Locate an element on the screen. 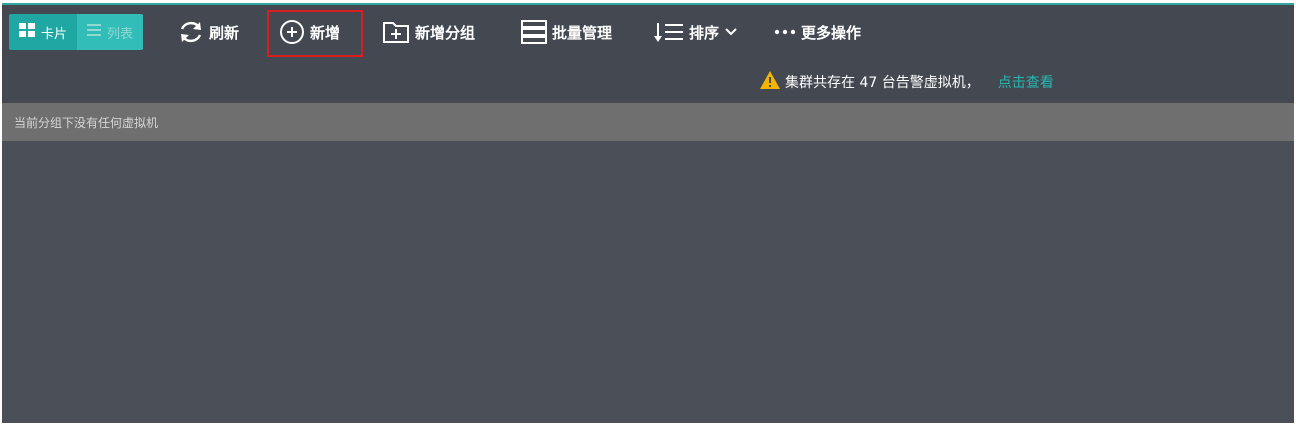 This screenshot has height=426, width=1296. plus-circle-icon is located at coordinates (292, 32).